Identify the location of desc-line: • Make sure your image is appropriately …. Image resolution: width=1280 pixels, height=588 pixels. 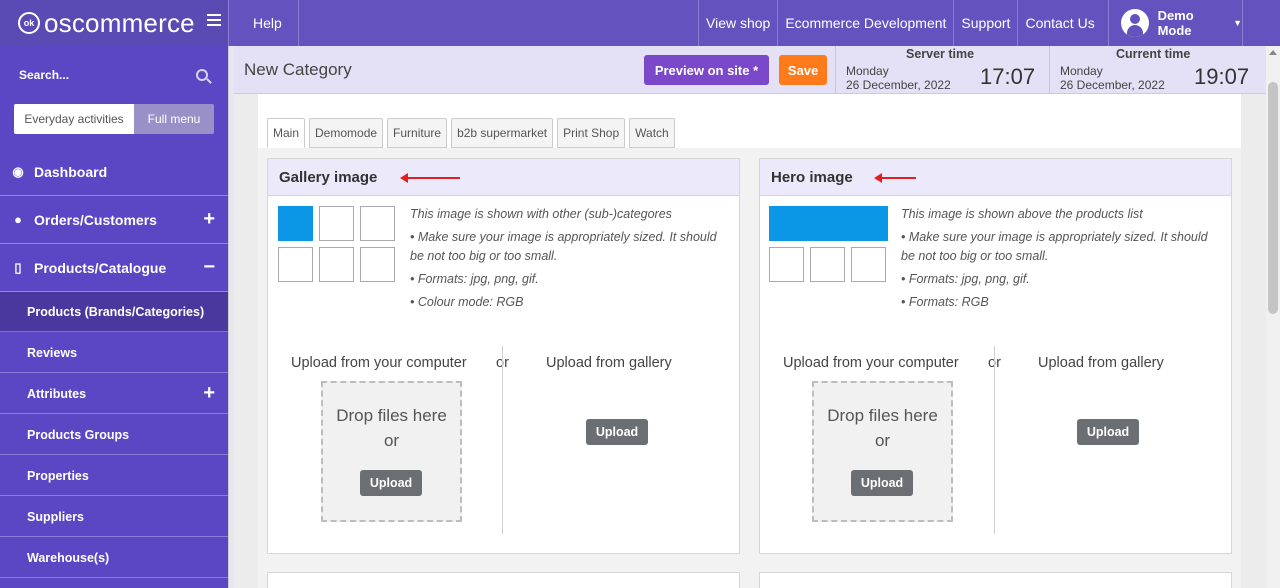
(1054, 246).